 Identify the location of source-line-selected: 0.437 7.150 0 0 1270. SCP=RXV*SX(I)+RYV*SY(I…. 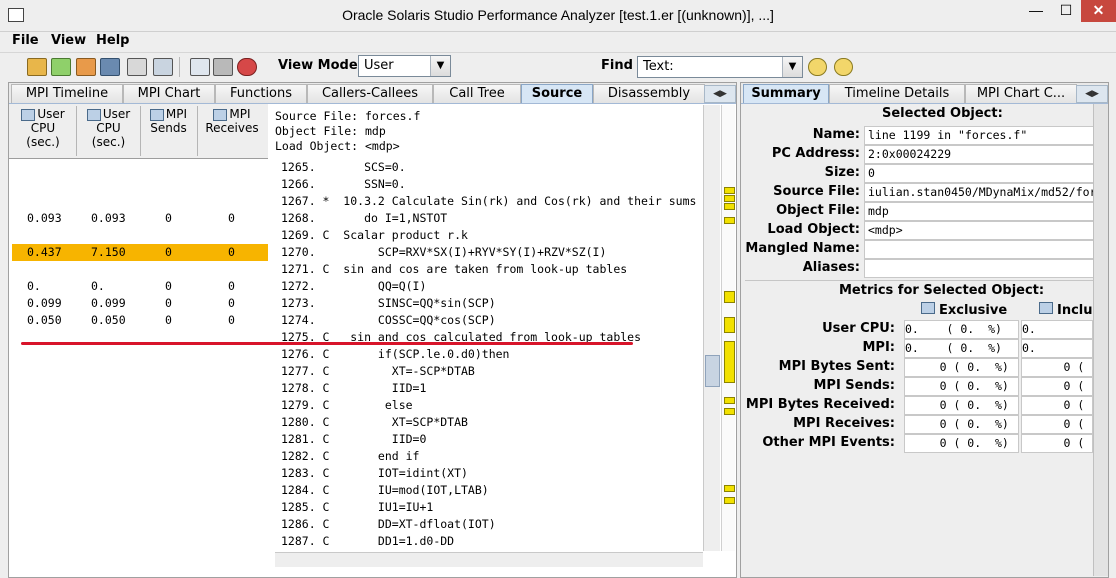
(359, 252).